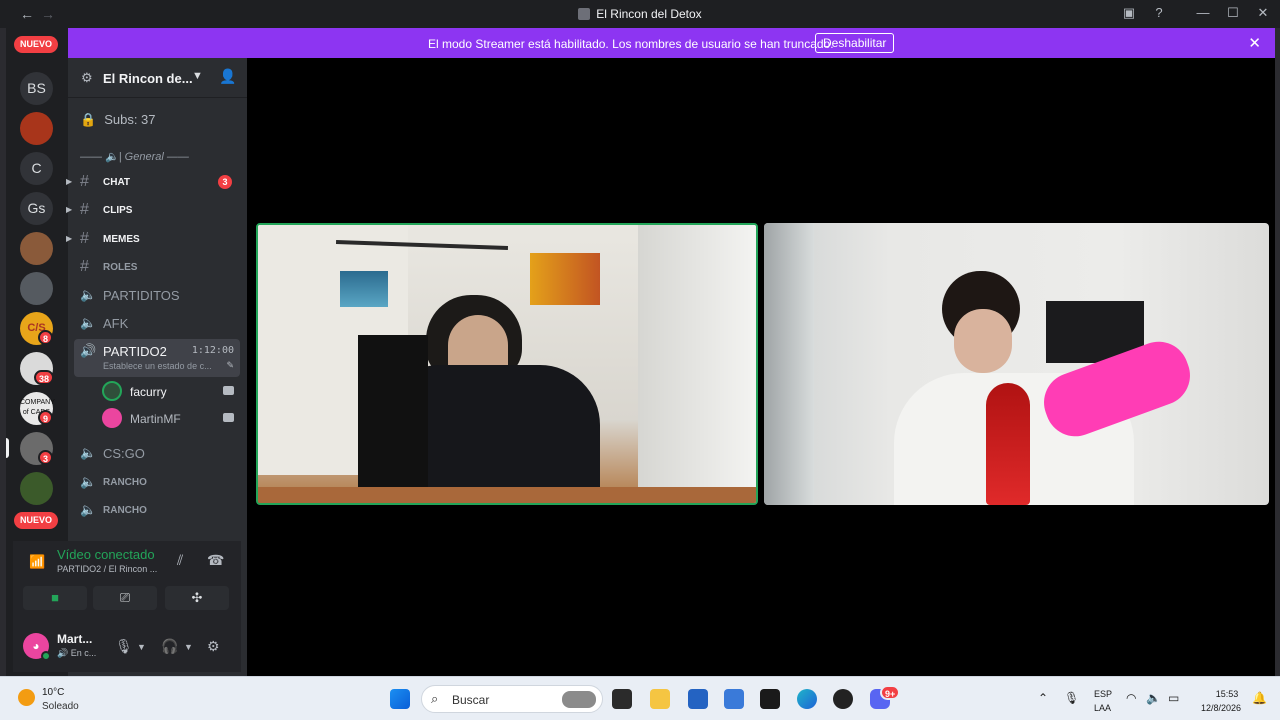 Image resolution: width=1280 pixels, height=720 pixels. I want to click on voice-channel-partiditos: 🔈 PARTIDITOS, so click(157, 295).